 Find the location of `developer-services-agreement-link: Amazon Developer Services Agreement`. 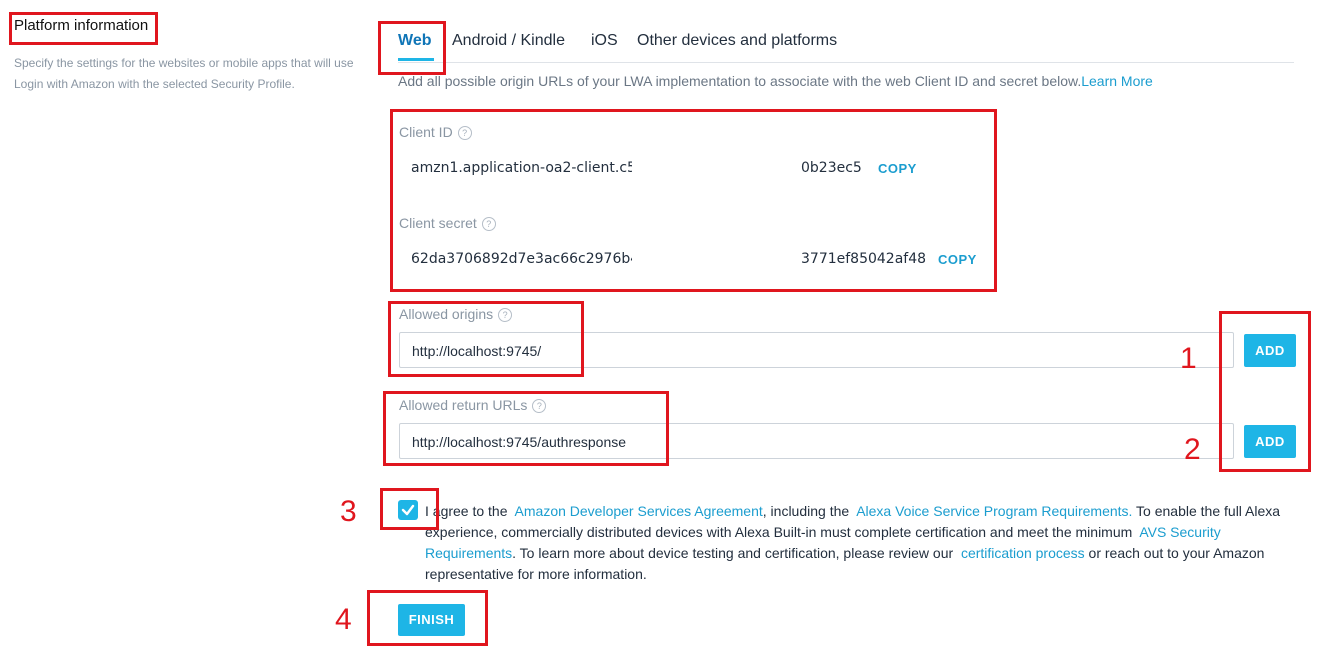

developer-services-agreement-link: Amazon Developer Services Agreement is located at coordinates (639, 511).